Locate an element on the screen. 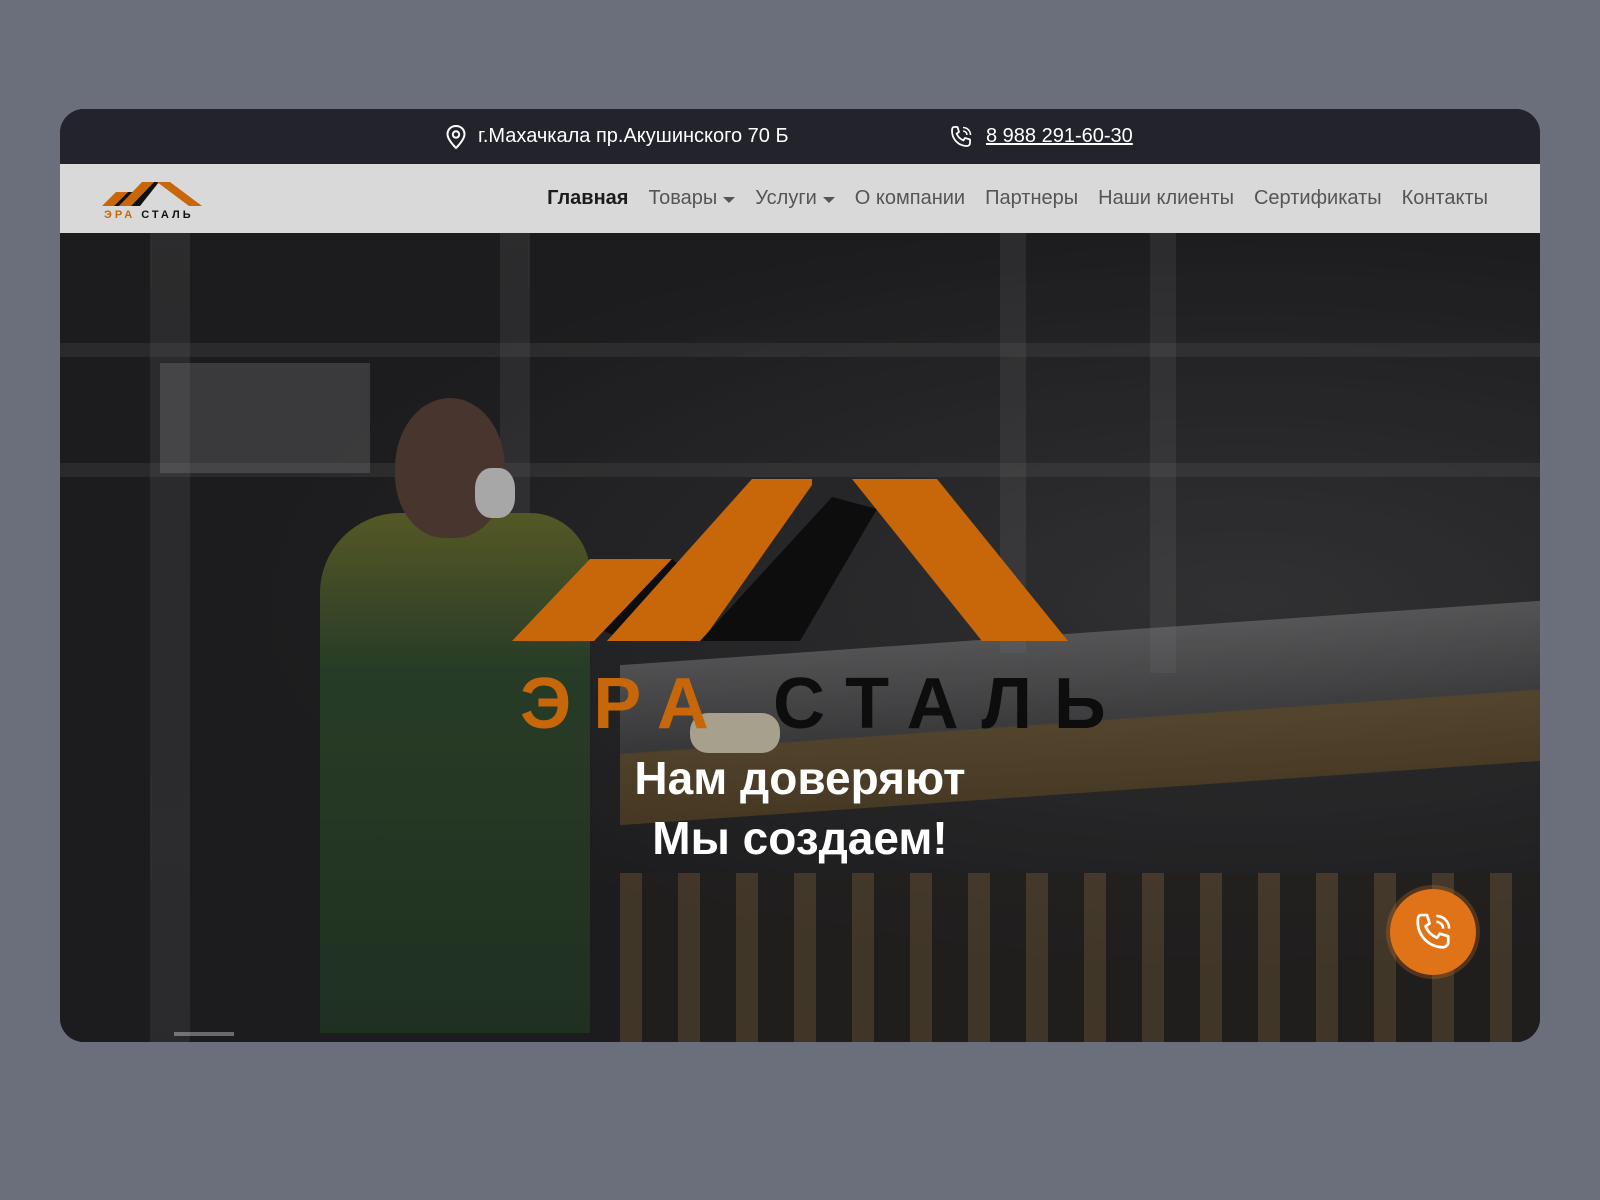 The height and width of the screenshot is (1200, 1600). nav-label: О компании is located at coordinates (910, 198).